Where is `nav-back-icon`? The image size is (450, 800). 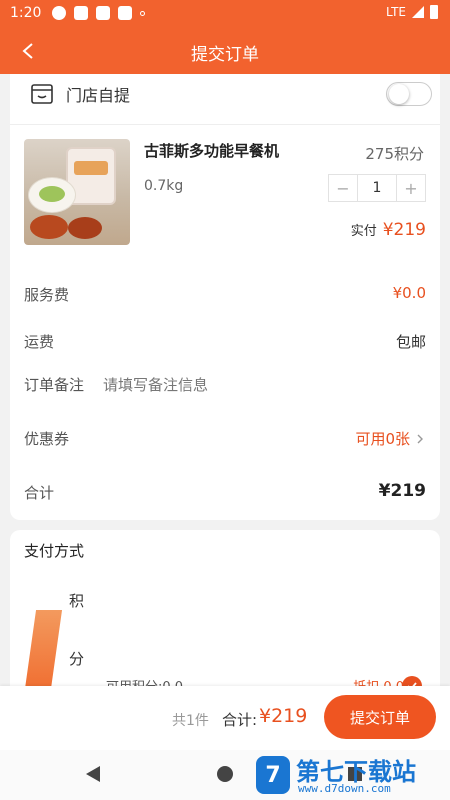 nav-back-icon is located at coordinates (93, 774).